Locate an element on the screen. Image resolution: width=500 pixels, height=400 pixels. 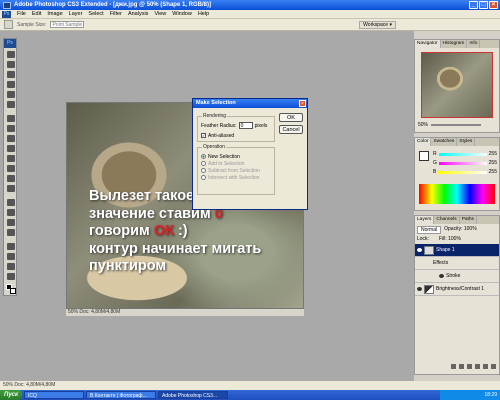
background-color-swatch is located at coordinates (13, 291).